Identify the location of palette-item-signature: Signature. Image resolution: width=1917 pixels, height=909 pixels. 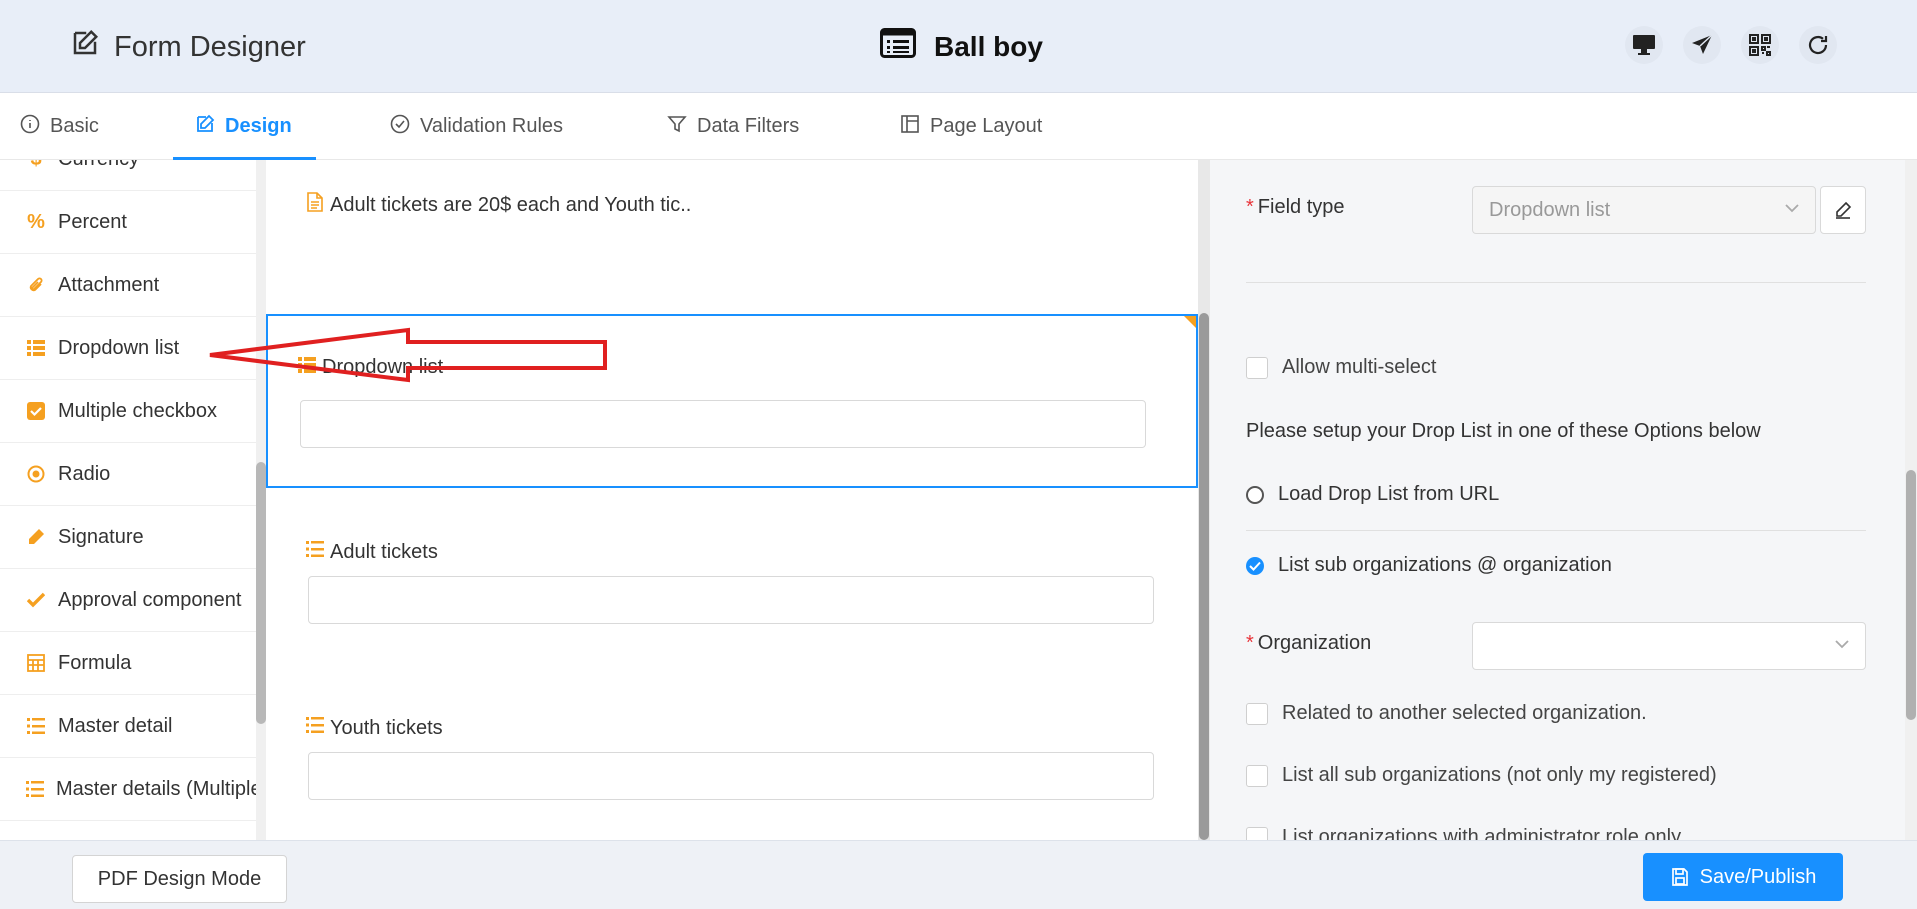
(128, 537).